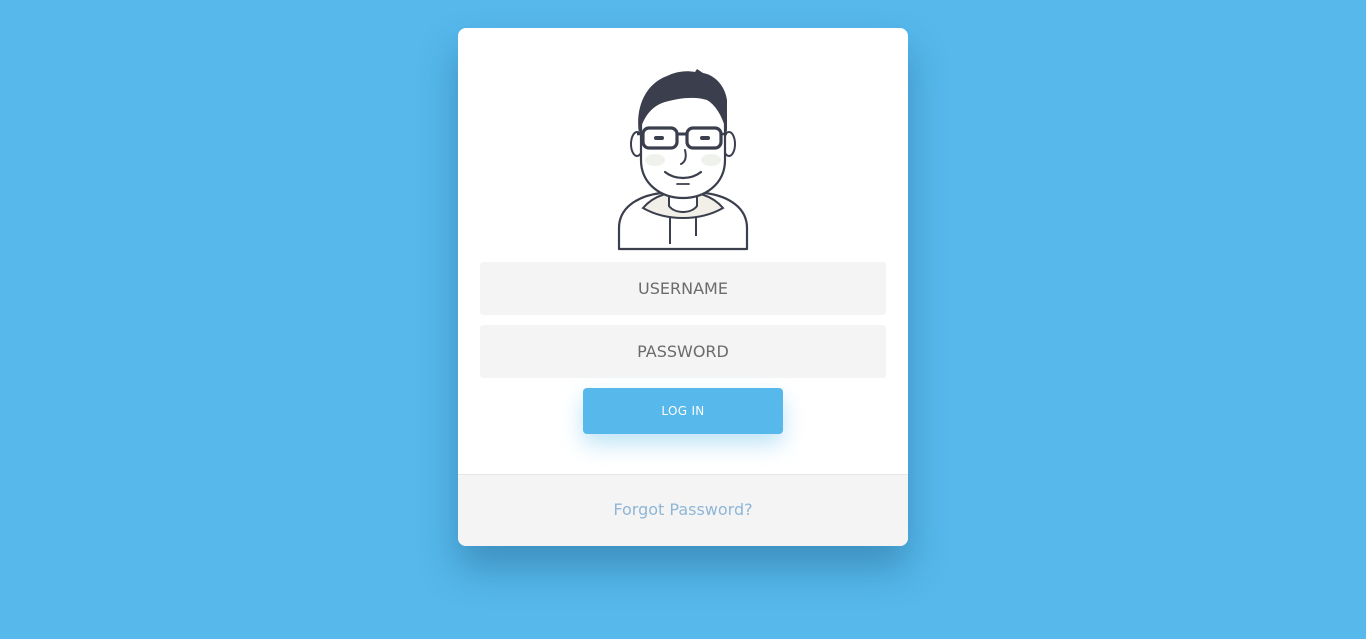 The width and height of the screenshot is (1366, 639). Describe the element at coordinates (683, 160) in the screenshot. I see `avatar-illustration-icon` at that location.